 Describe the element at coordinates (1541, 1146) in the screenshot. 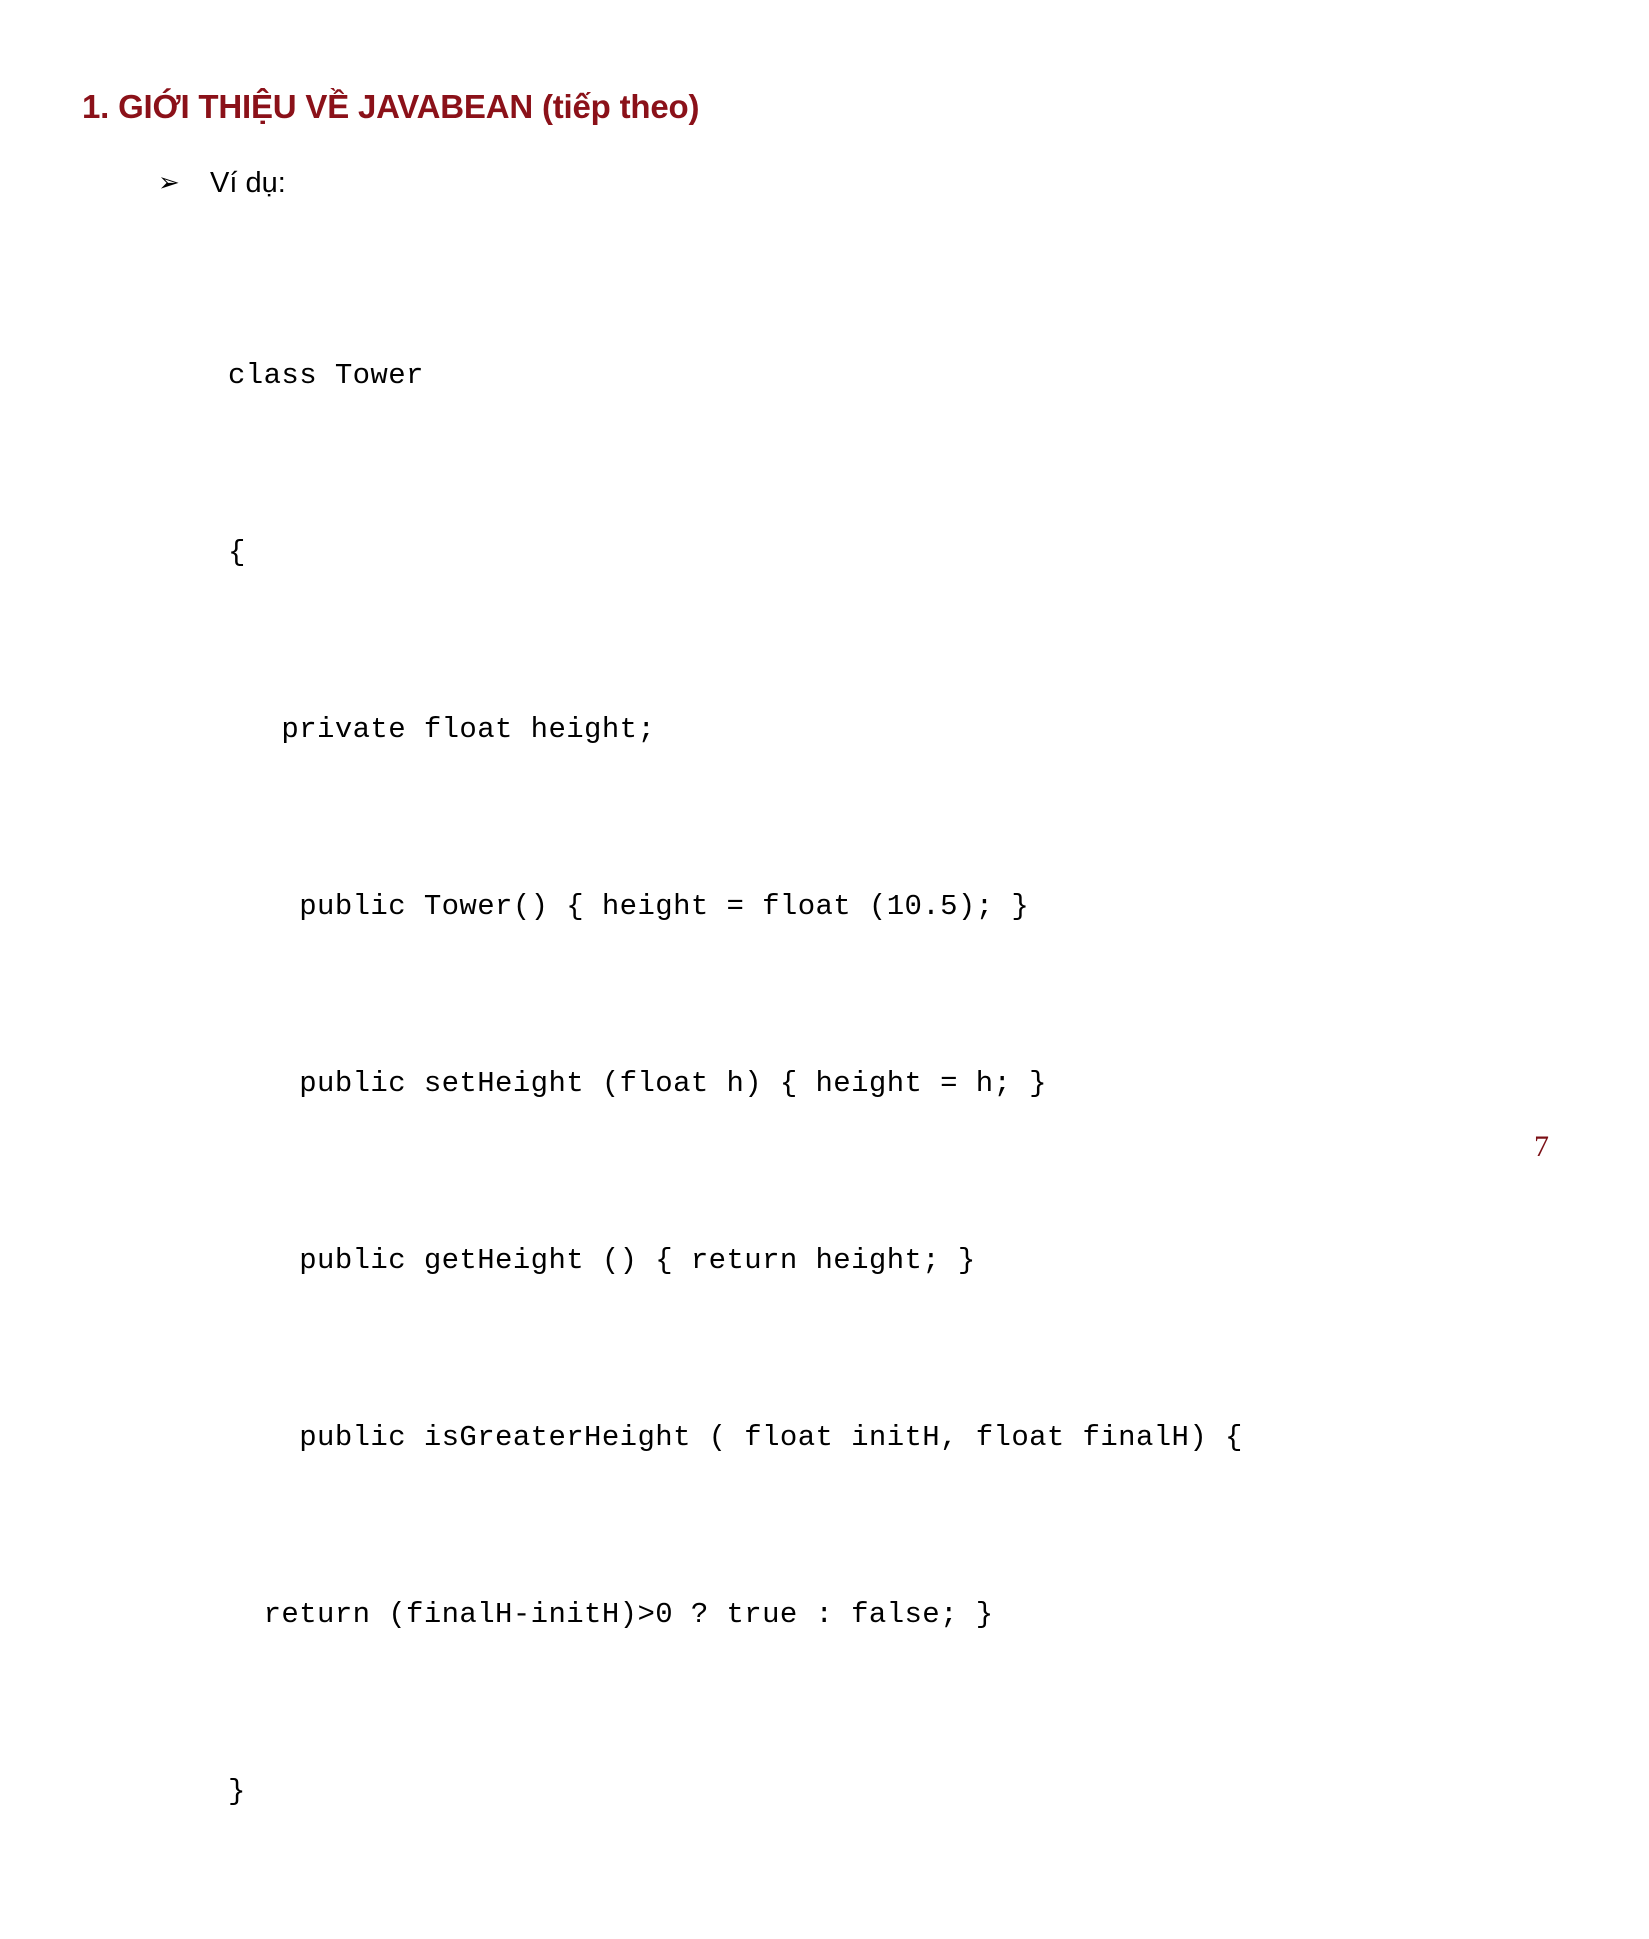

I see `page-number: 7` at that location.